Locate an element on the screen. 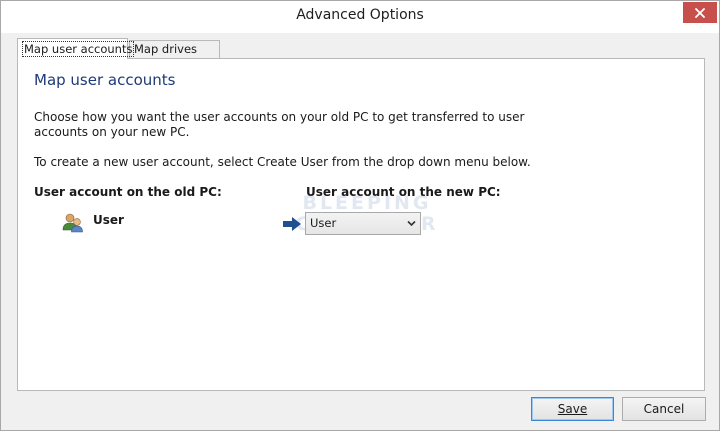  close-icon is located at coordinates (700, 12).